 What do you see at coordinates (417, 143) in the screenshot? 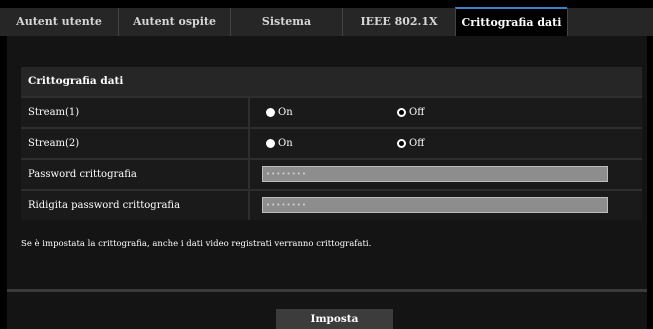
I see `stream2-off-label: Off` at bounding box center [417, 143].